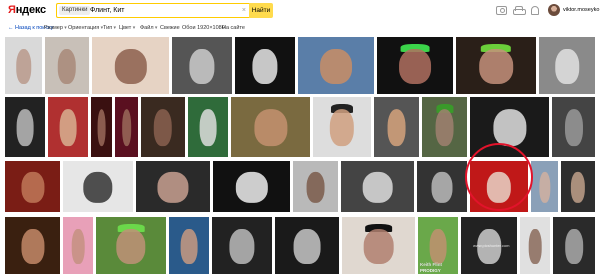  I want to click on filter-orientation: Ориентация, so click(85, 28).